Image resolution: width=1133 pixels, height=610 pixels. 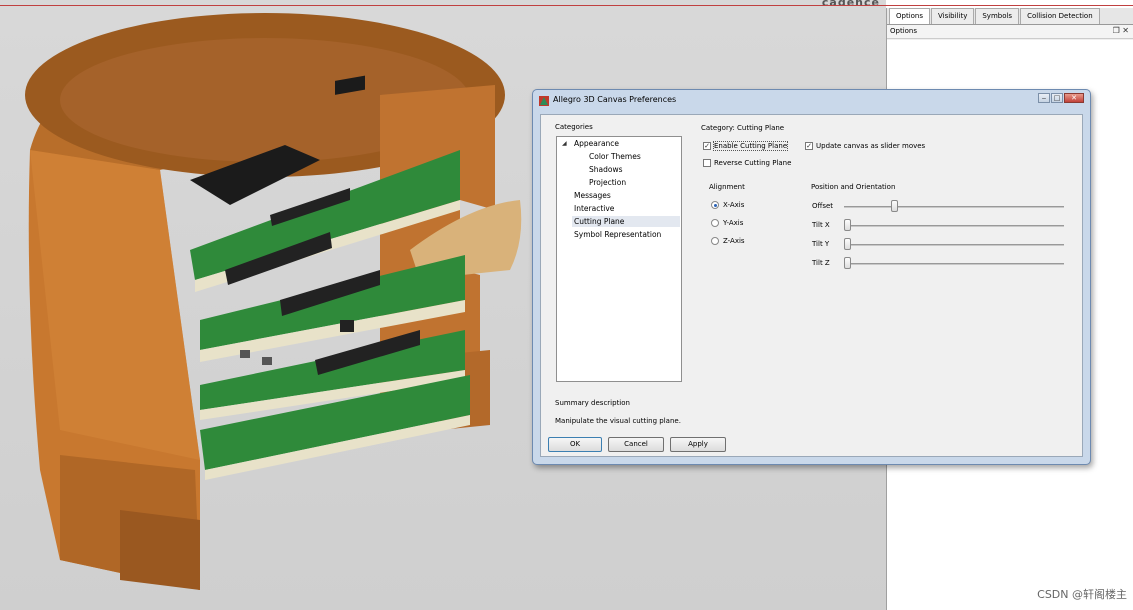 I want to click on cancel-button: Cancel, so click(x=636, y=444).